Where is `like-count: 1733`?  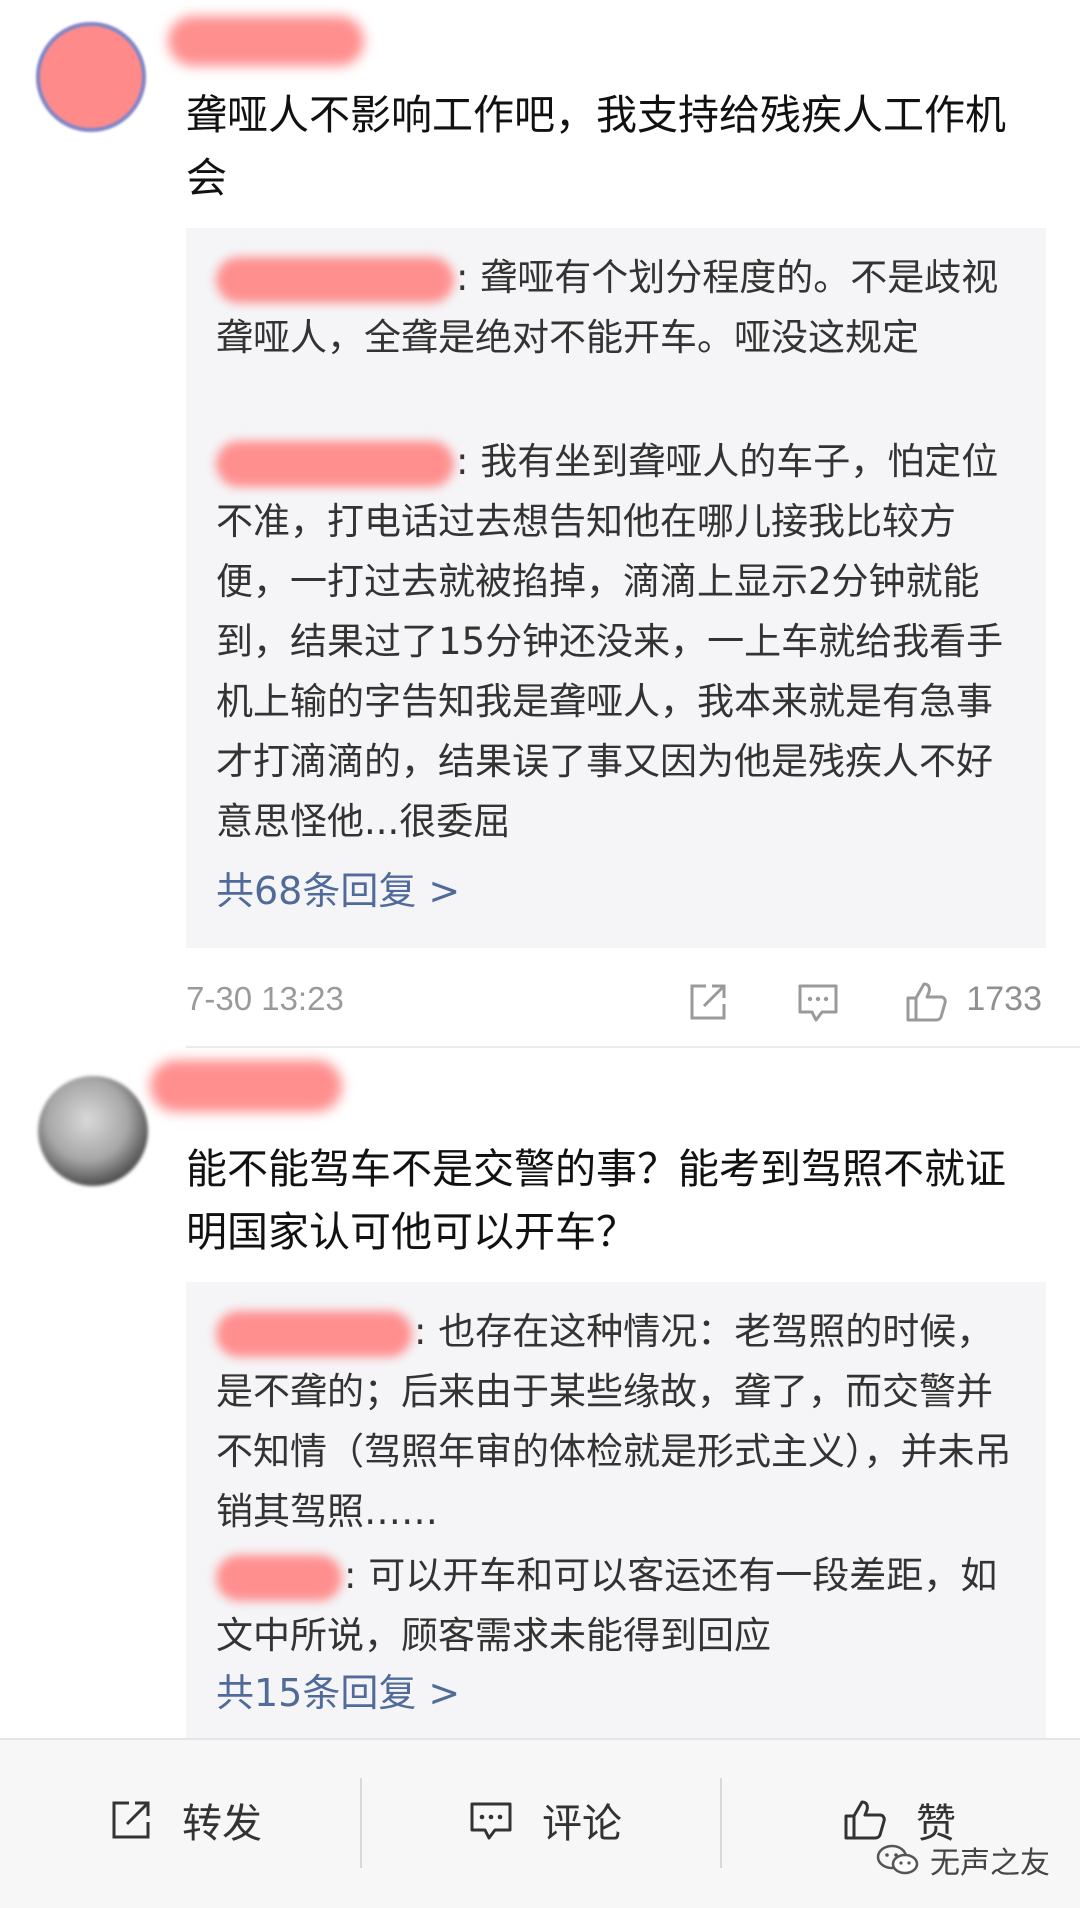 like-count: 1733 is located at coordinates (1004, 999).